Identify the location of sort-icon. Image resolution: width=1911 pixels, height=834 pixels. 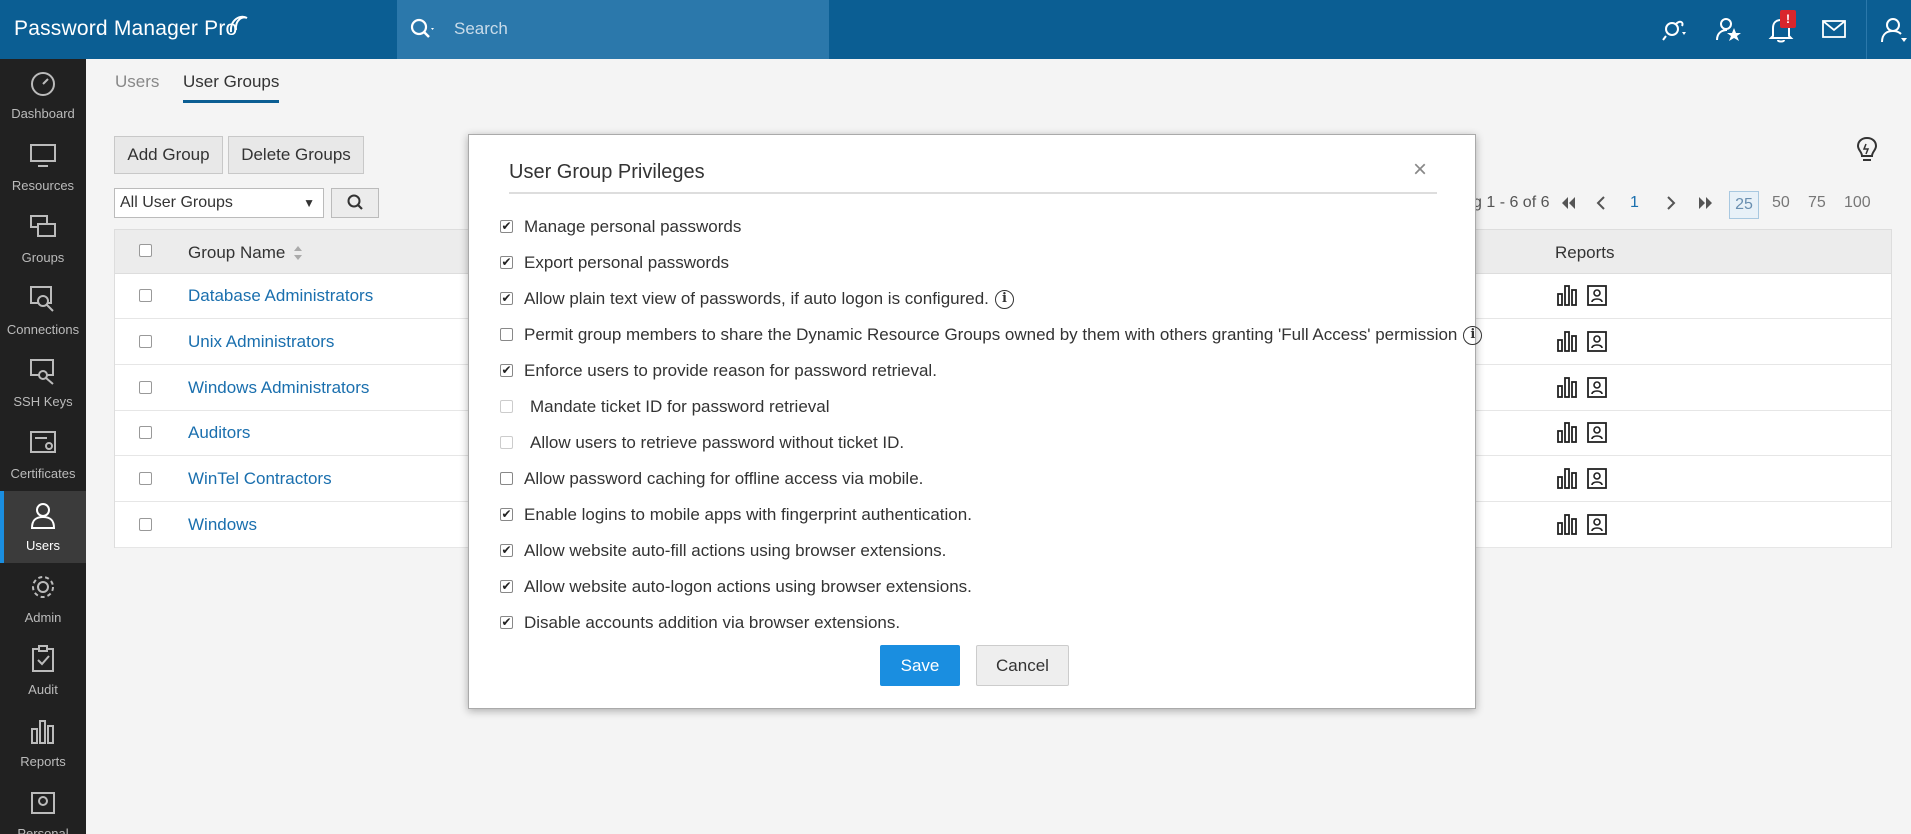
(298, 253).